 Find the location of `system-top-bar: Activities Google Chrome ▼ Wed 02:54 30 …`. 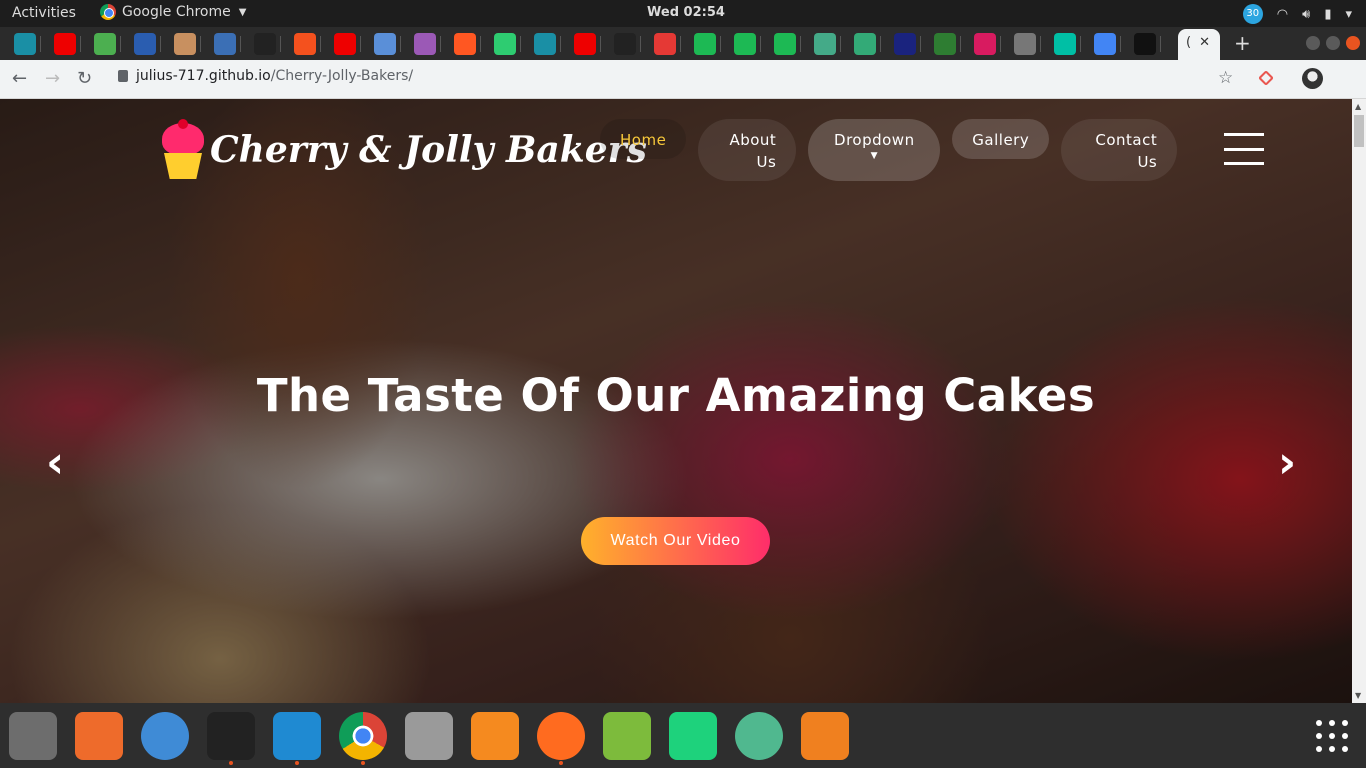

system-top-bar: Activities Google Chrome ▼ Wed 02:54 30 … is located at coordinates (683, 13).